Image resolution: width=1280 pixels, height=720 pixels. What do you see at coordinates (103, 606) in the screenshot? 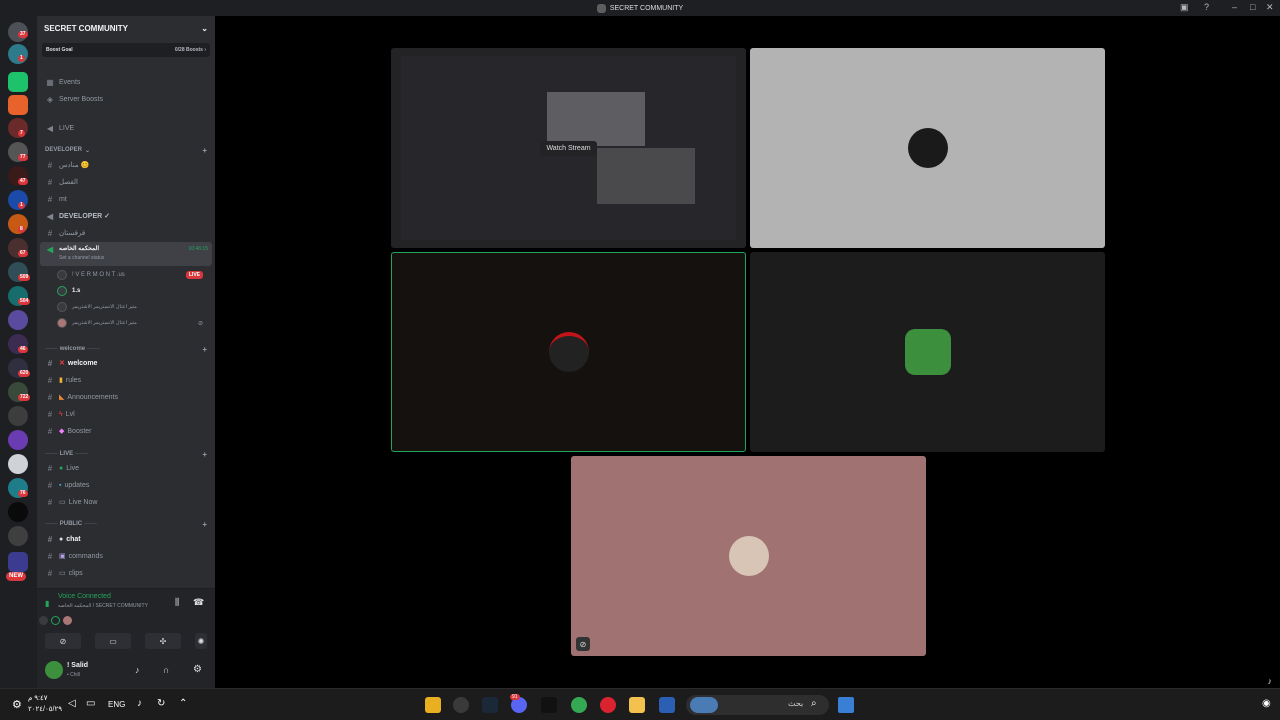
I see `voice-location: المحكمه الخاصه / SECRET COMMUNITY` at bounding box center [103, 606].